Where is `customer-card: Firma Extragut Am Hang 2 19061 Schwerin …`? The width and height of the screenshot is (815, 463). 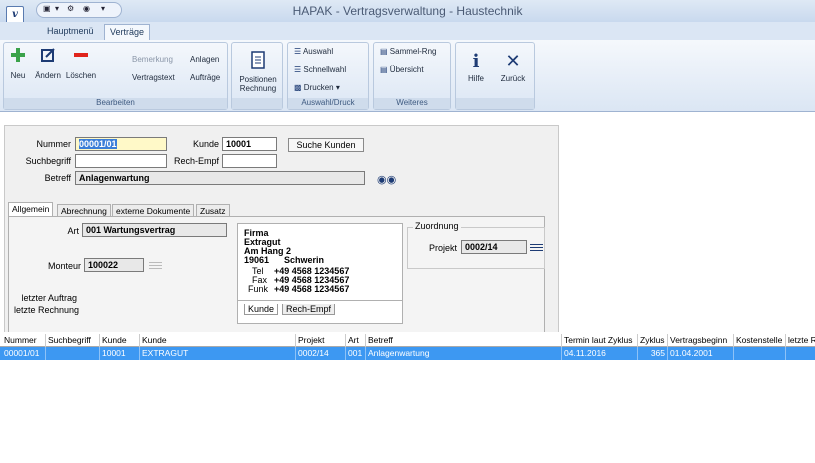 customer-card: Firma Extragut Am Hang 2 19061 Schwerin … is located at coordinates (320, 273).